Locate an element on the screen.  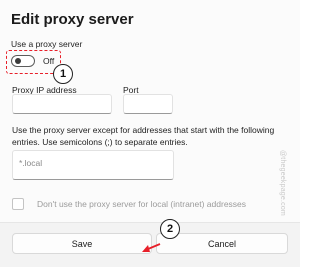
use-proxy-label: Use a proxy server is located at coordinates (47, 44).